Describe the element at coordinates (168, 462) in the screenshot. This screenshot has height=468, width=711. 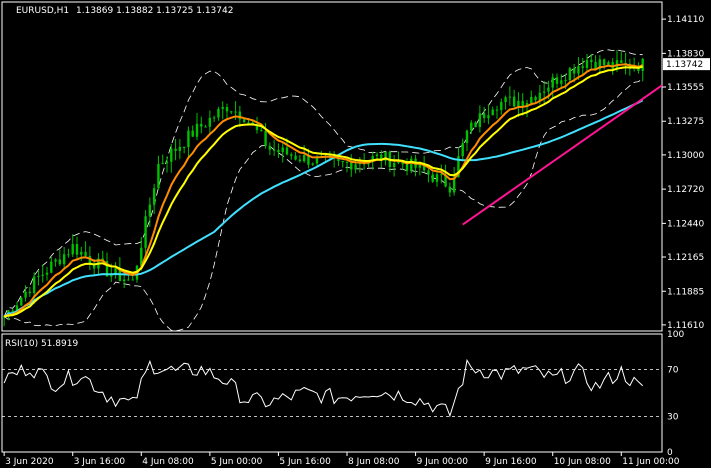
I see `time-tick-label: 4 Jun 08:00` at that location.